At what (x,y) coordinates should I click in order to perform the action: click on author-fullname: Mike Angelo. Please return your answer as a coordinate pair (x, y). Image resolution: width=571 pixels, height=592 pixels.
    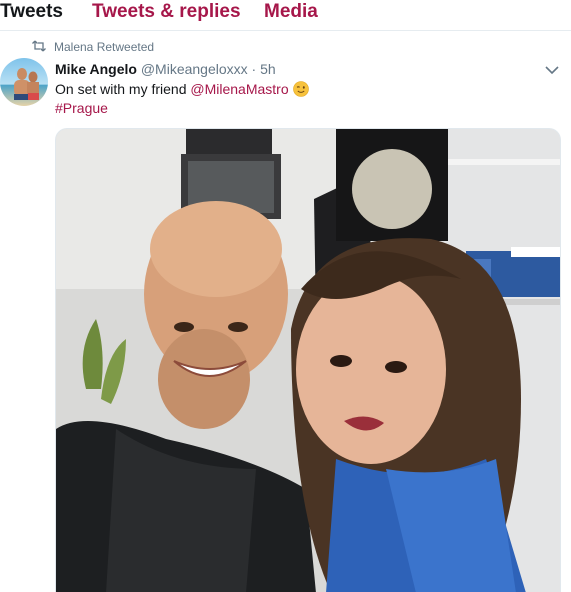
    Looking at the image, I should click on (96, 69).